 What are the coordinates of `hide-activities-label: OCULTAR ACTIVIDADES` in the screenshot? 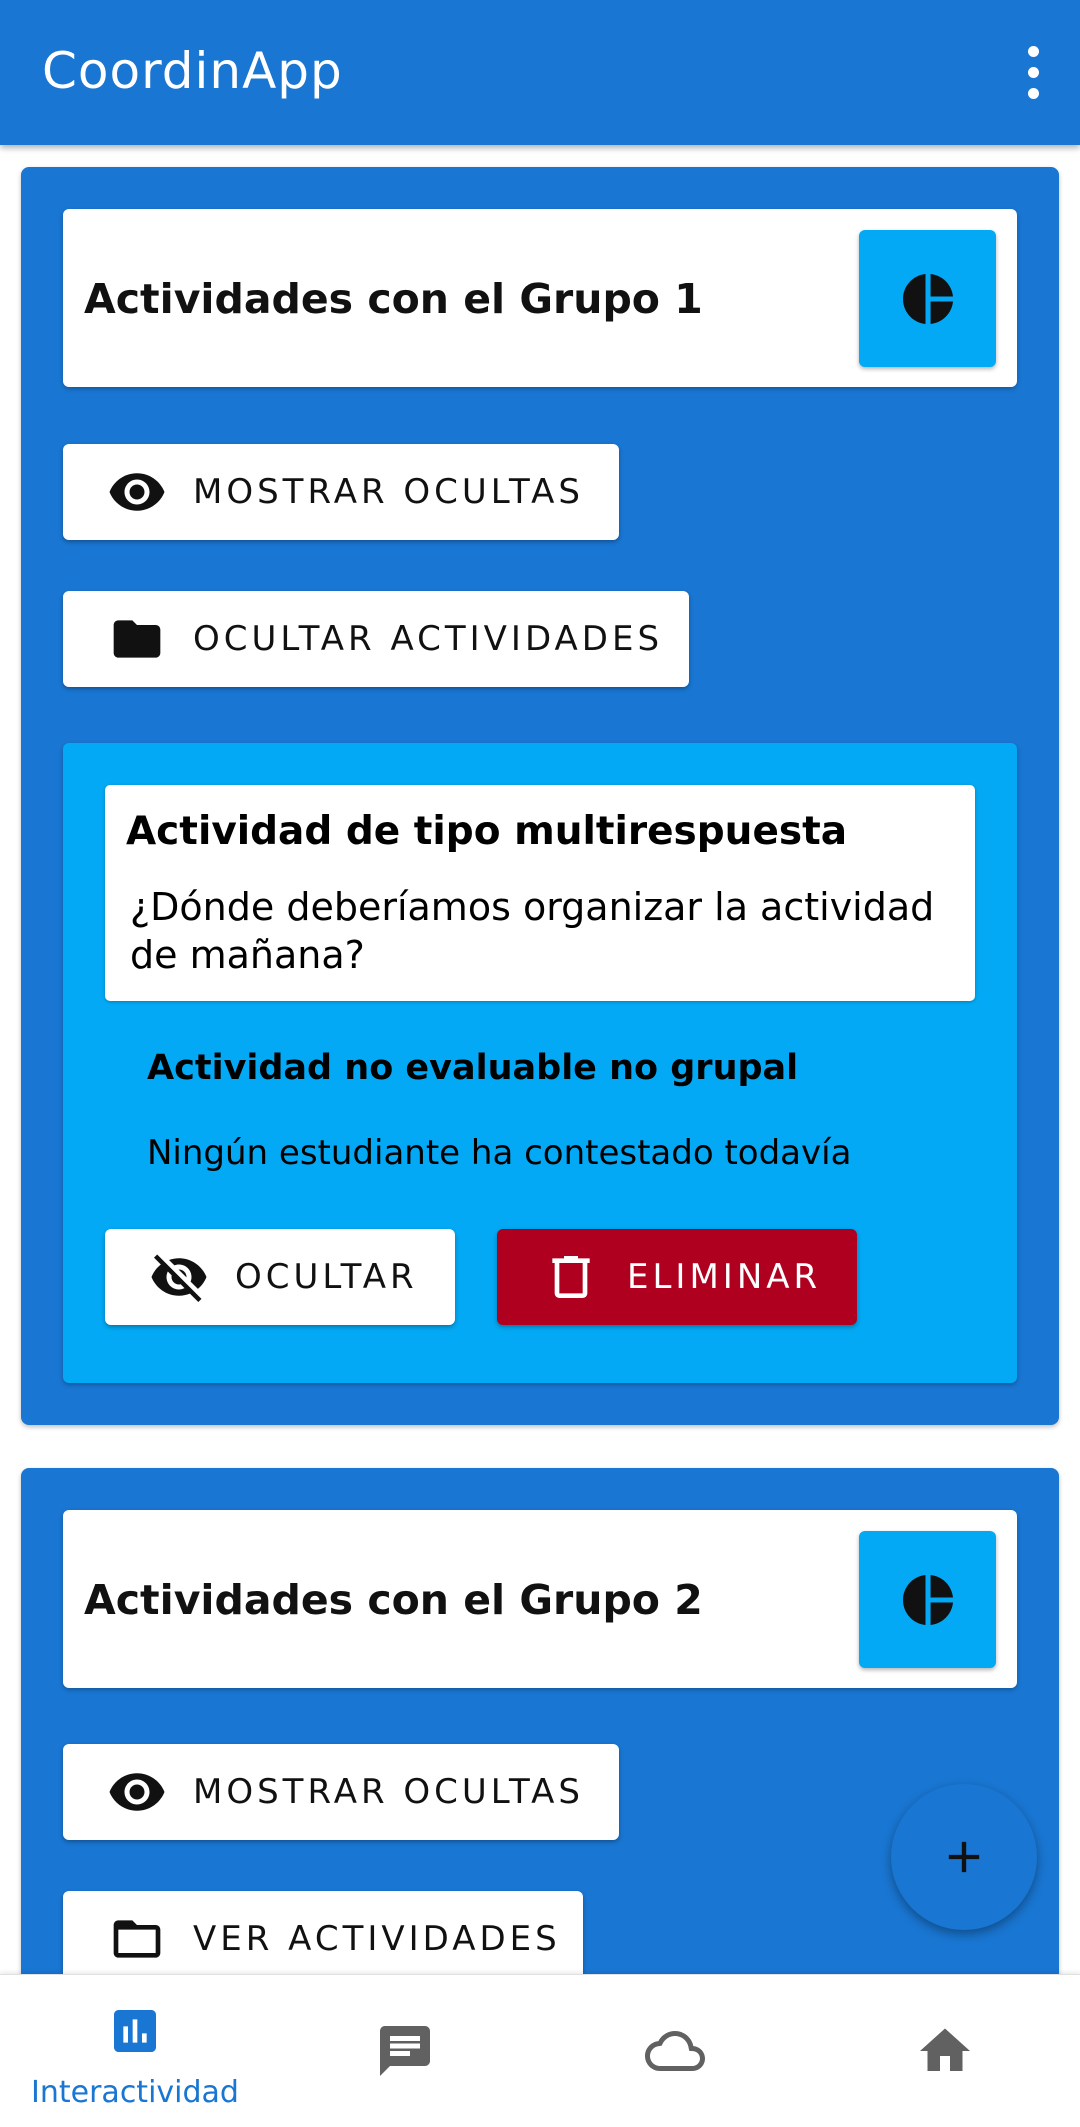 It's located at (428, 639).